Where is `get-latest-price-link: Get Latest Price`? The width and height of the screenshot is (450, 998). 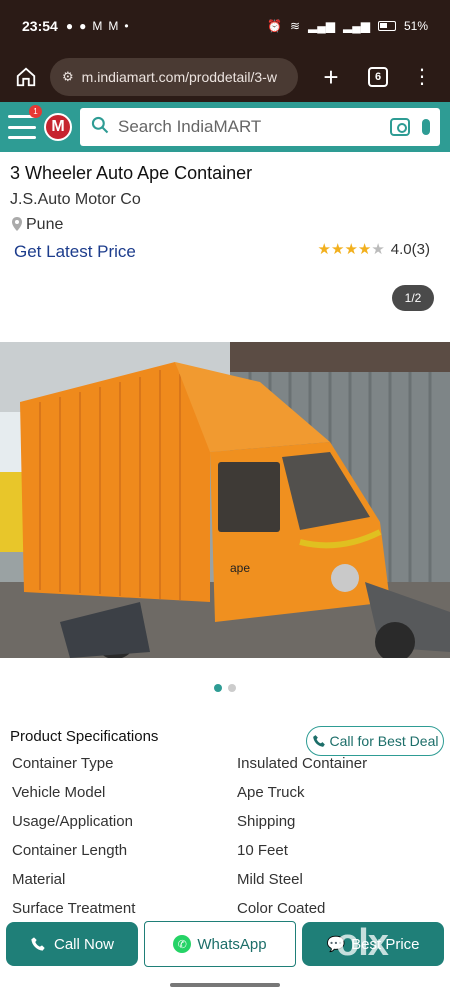 get-latest-price-link: Get Latest Price is located at coordinates (75, 252).